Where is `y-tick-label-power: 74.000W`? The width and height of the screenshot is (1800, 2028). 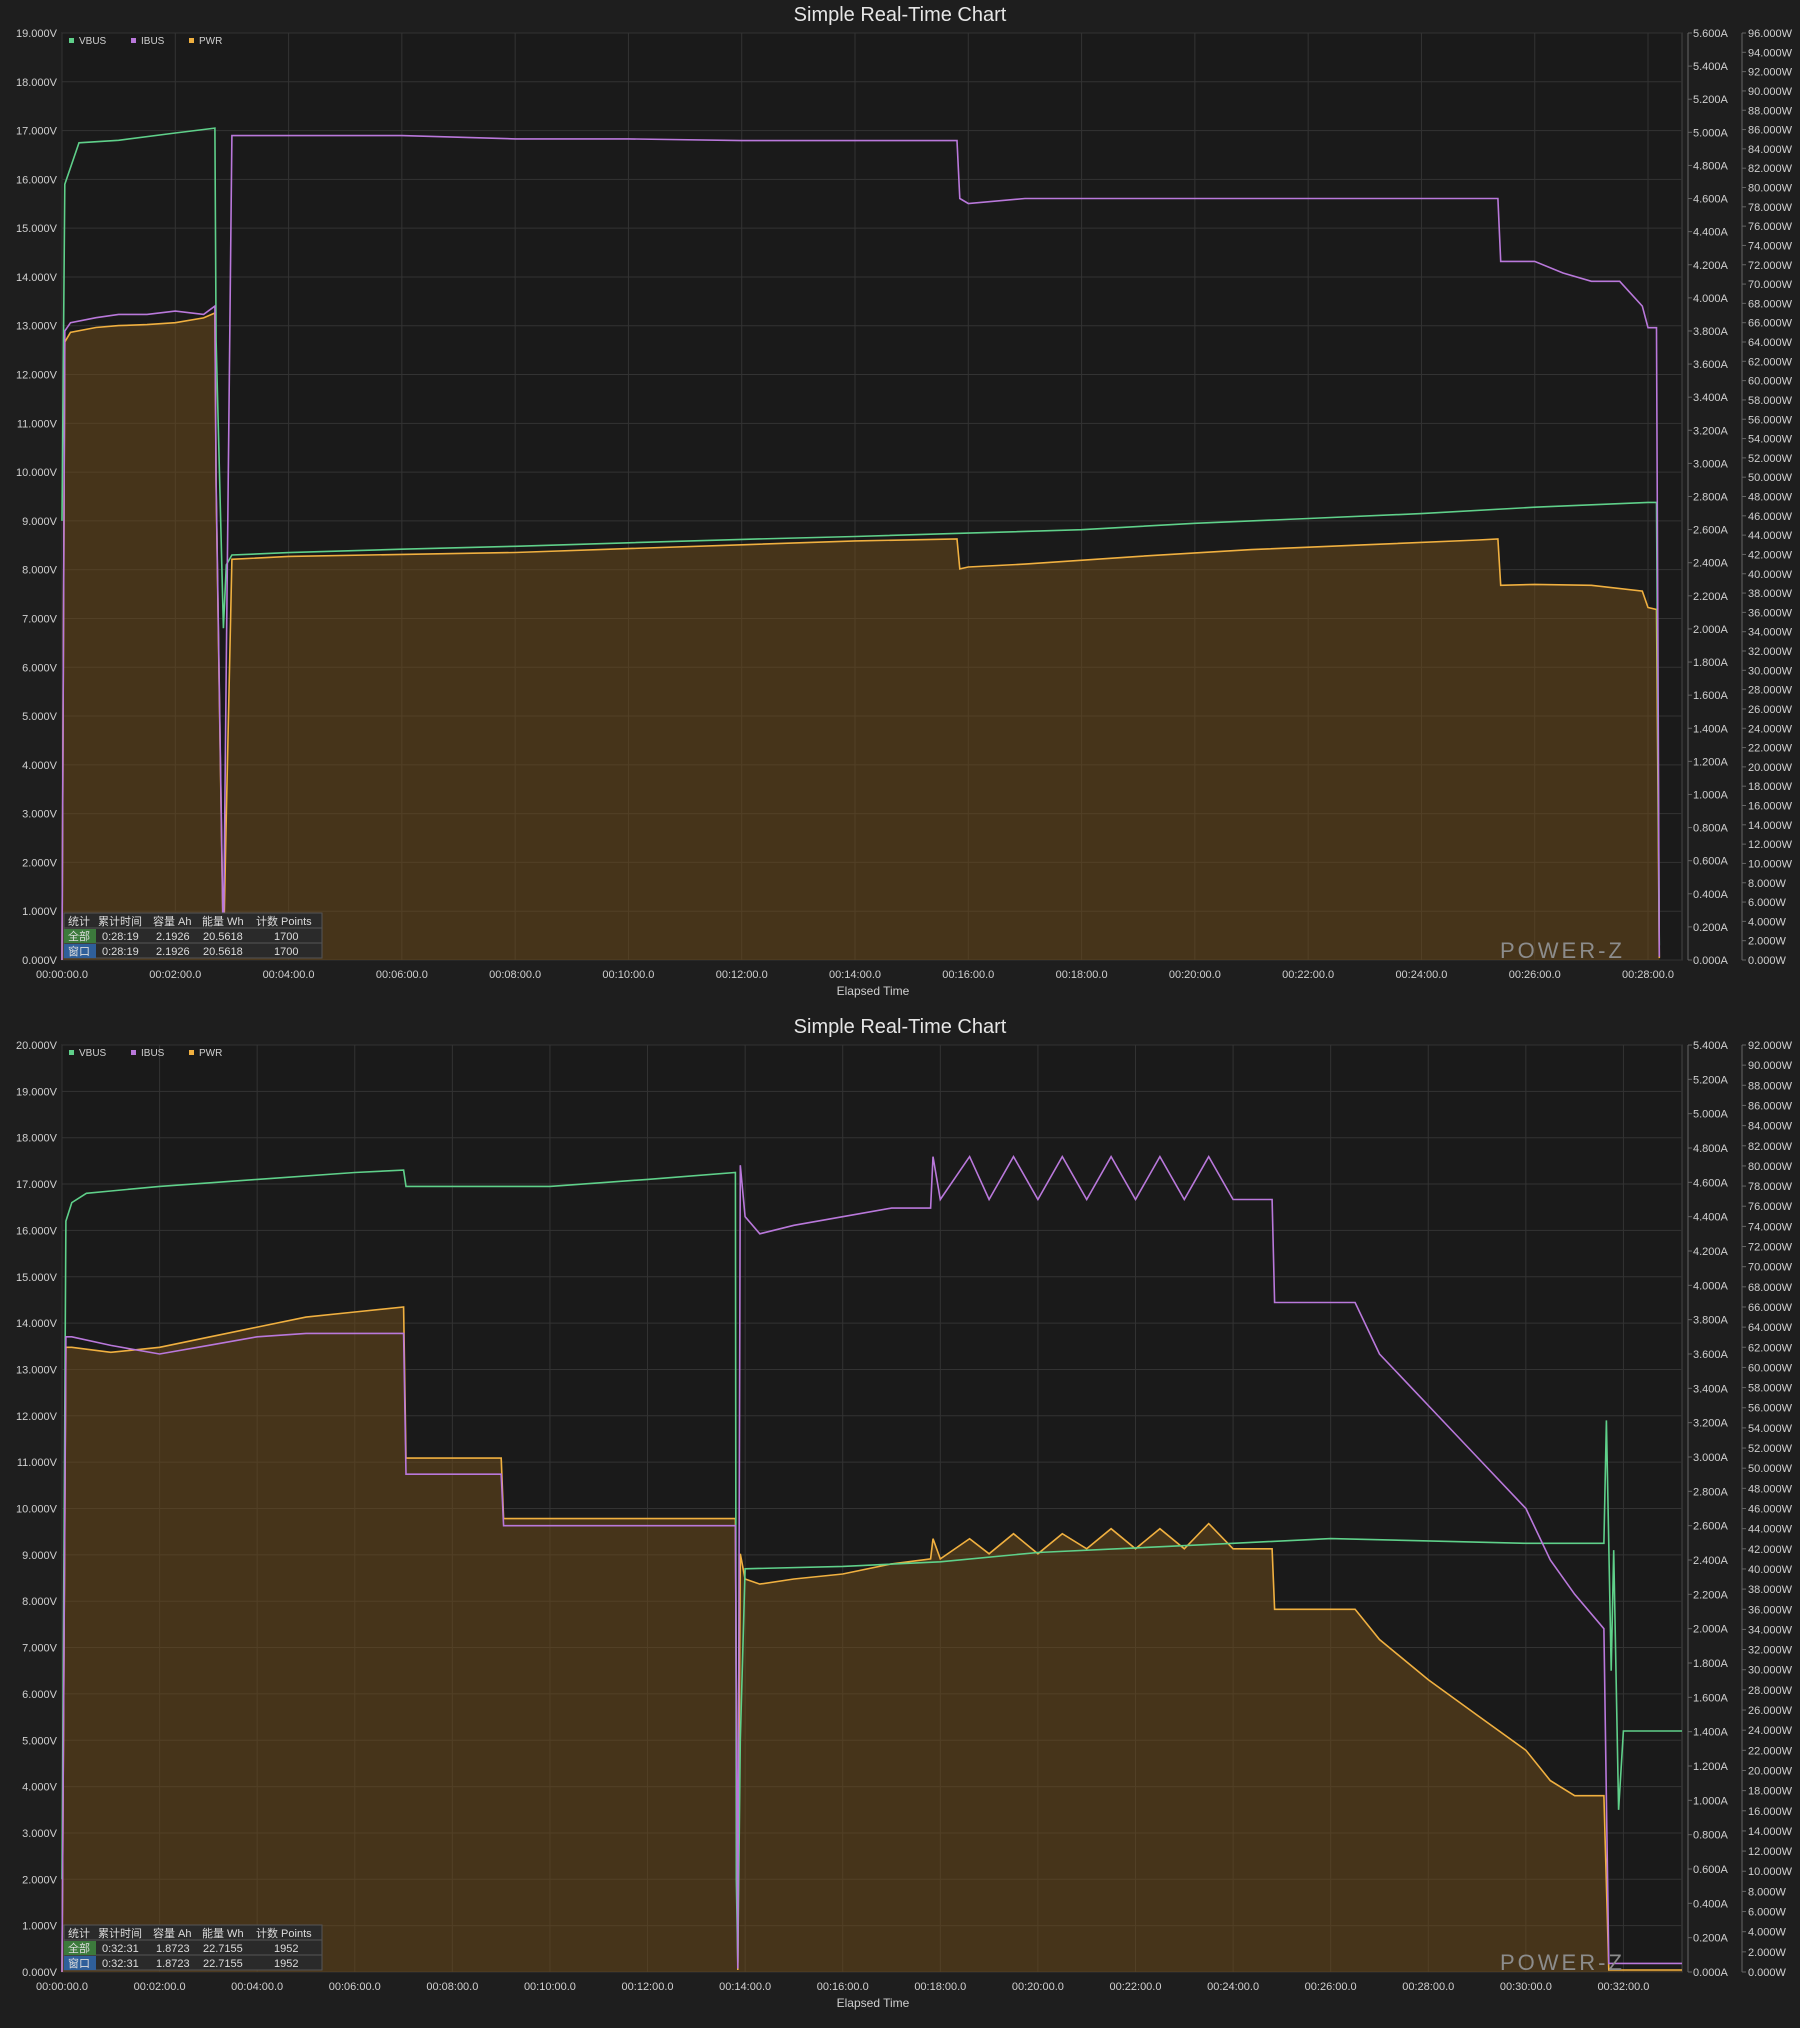
y-tick-label-power: 74.000W is located at coordinates (1770, 1227).